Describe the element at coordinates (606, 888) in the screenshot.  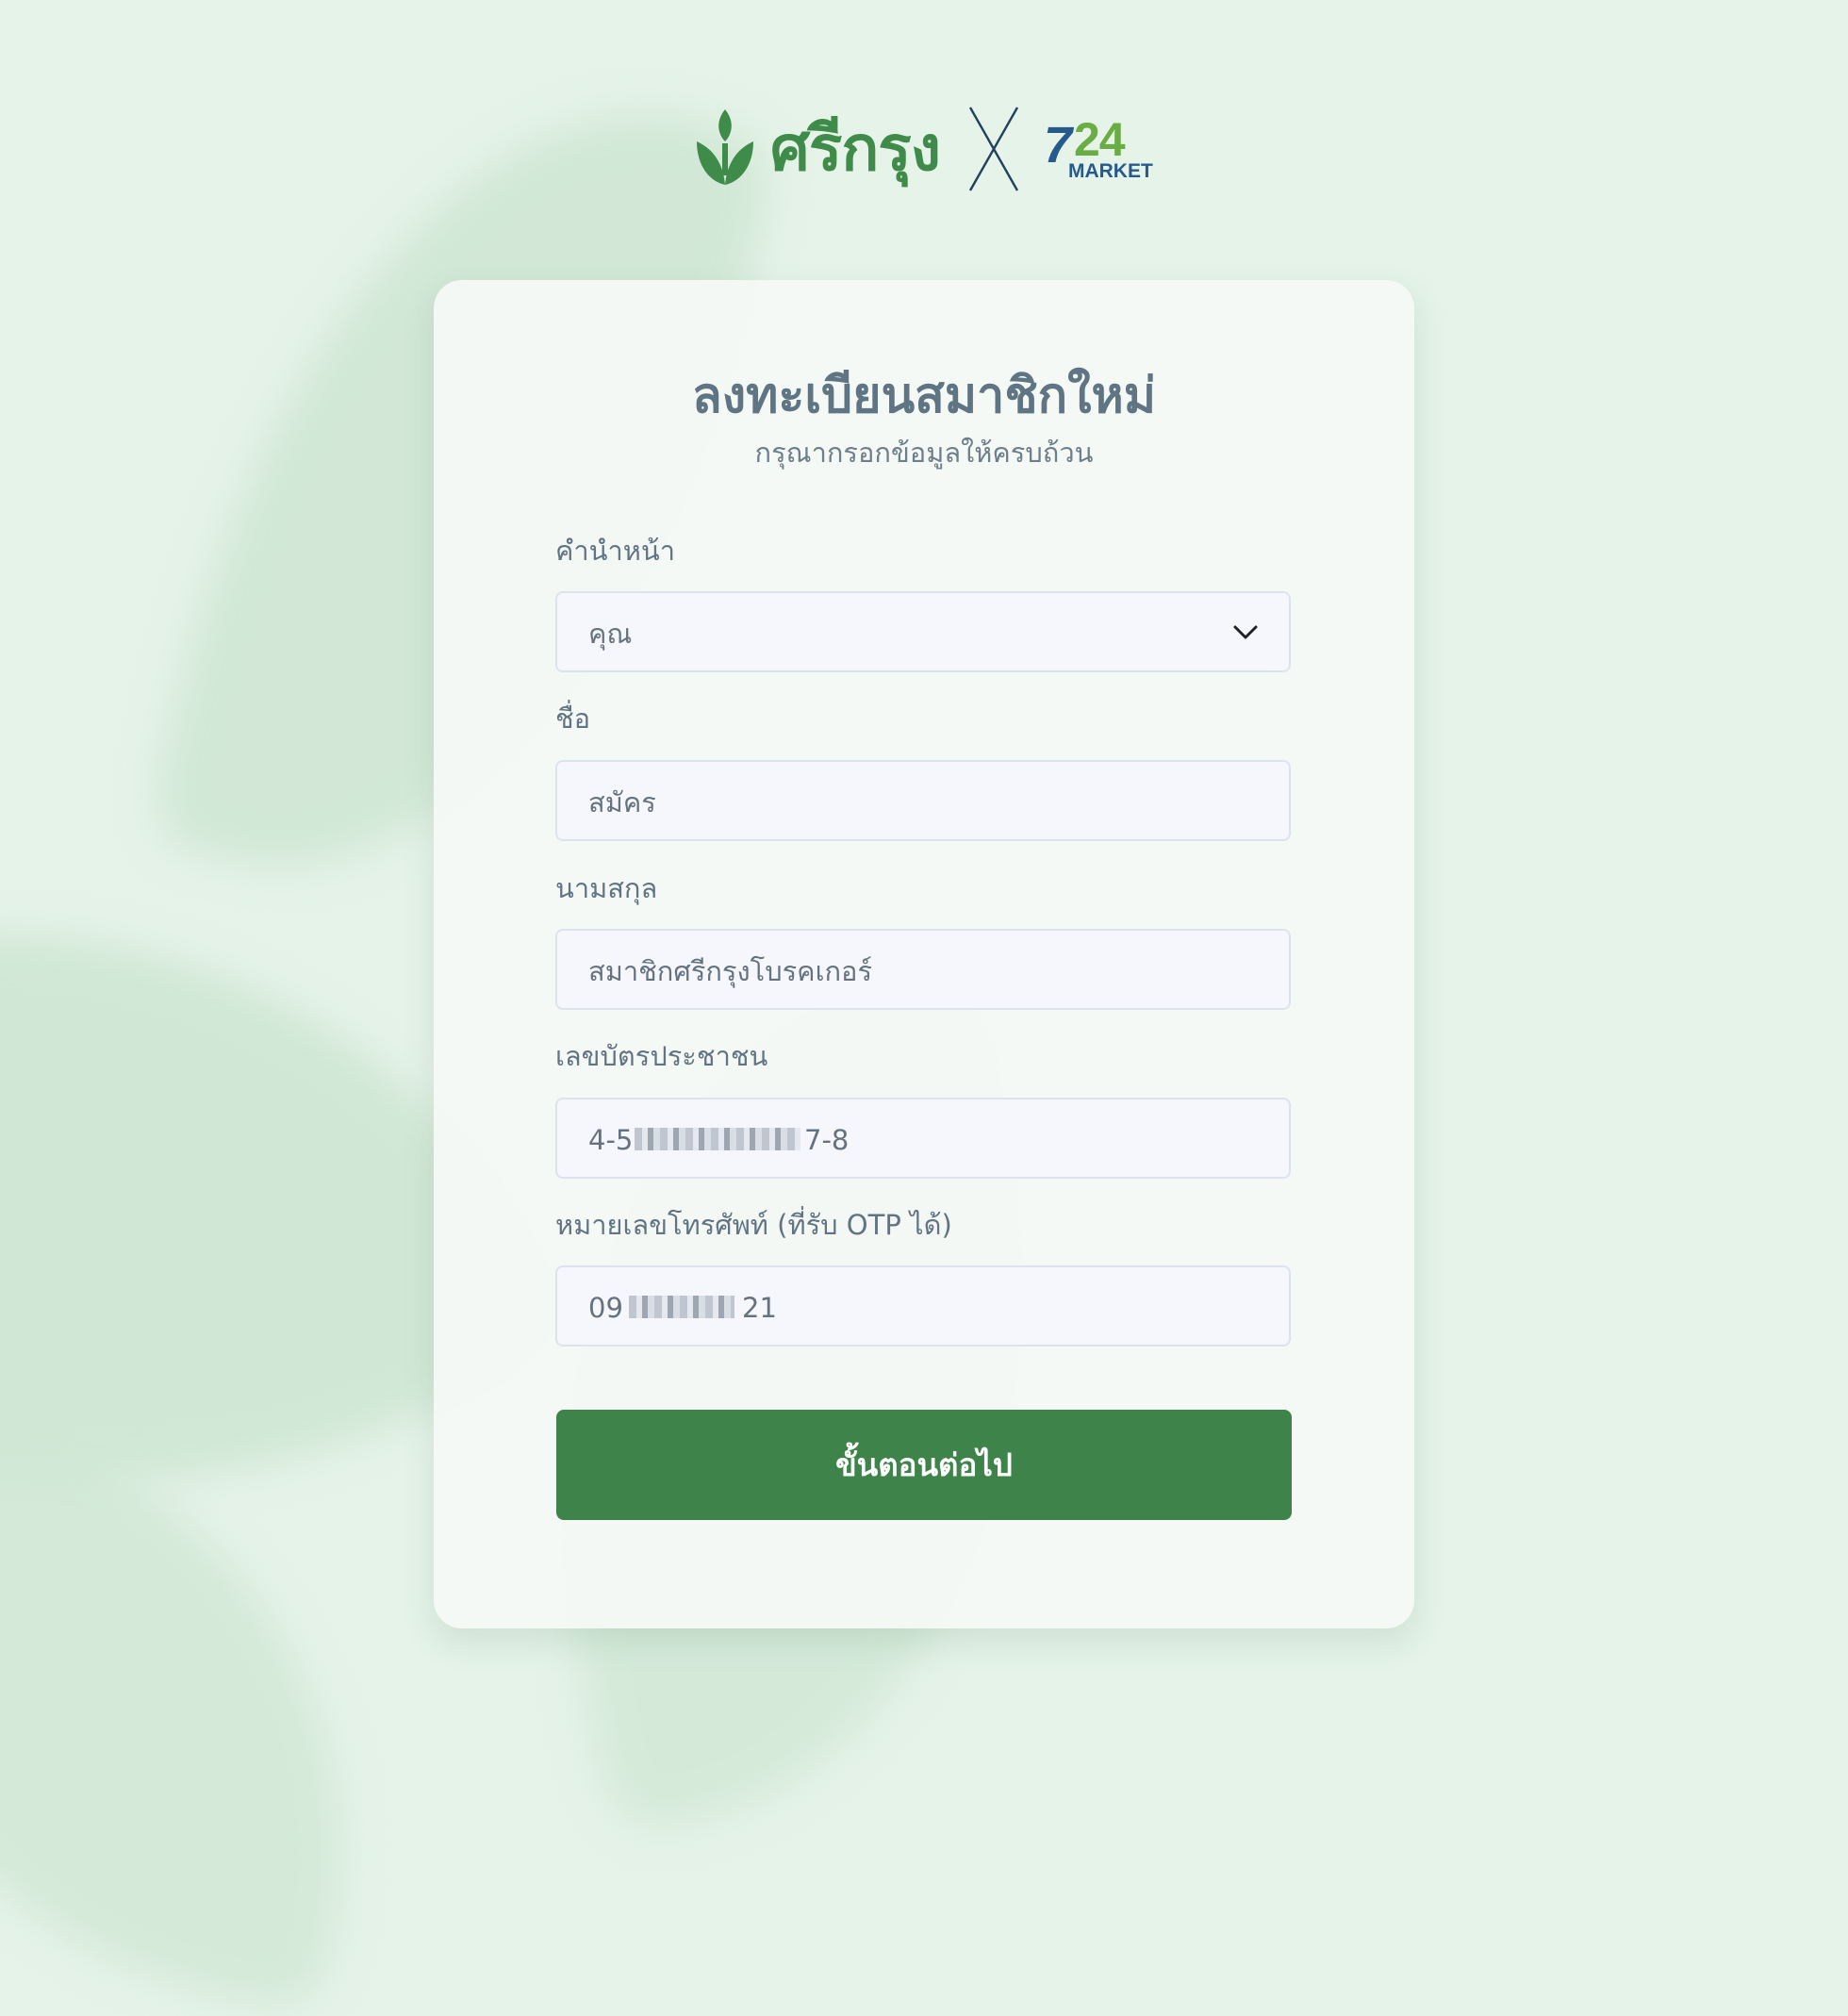
I see `last-name-label: นามสกุล` at that location.